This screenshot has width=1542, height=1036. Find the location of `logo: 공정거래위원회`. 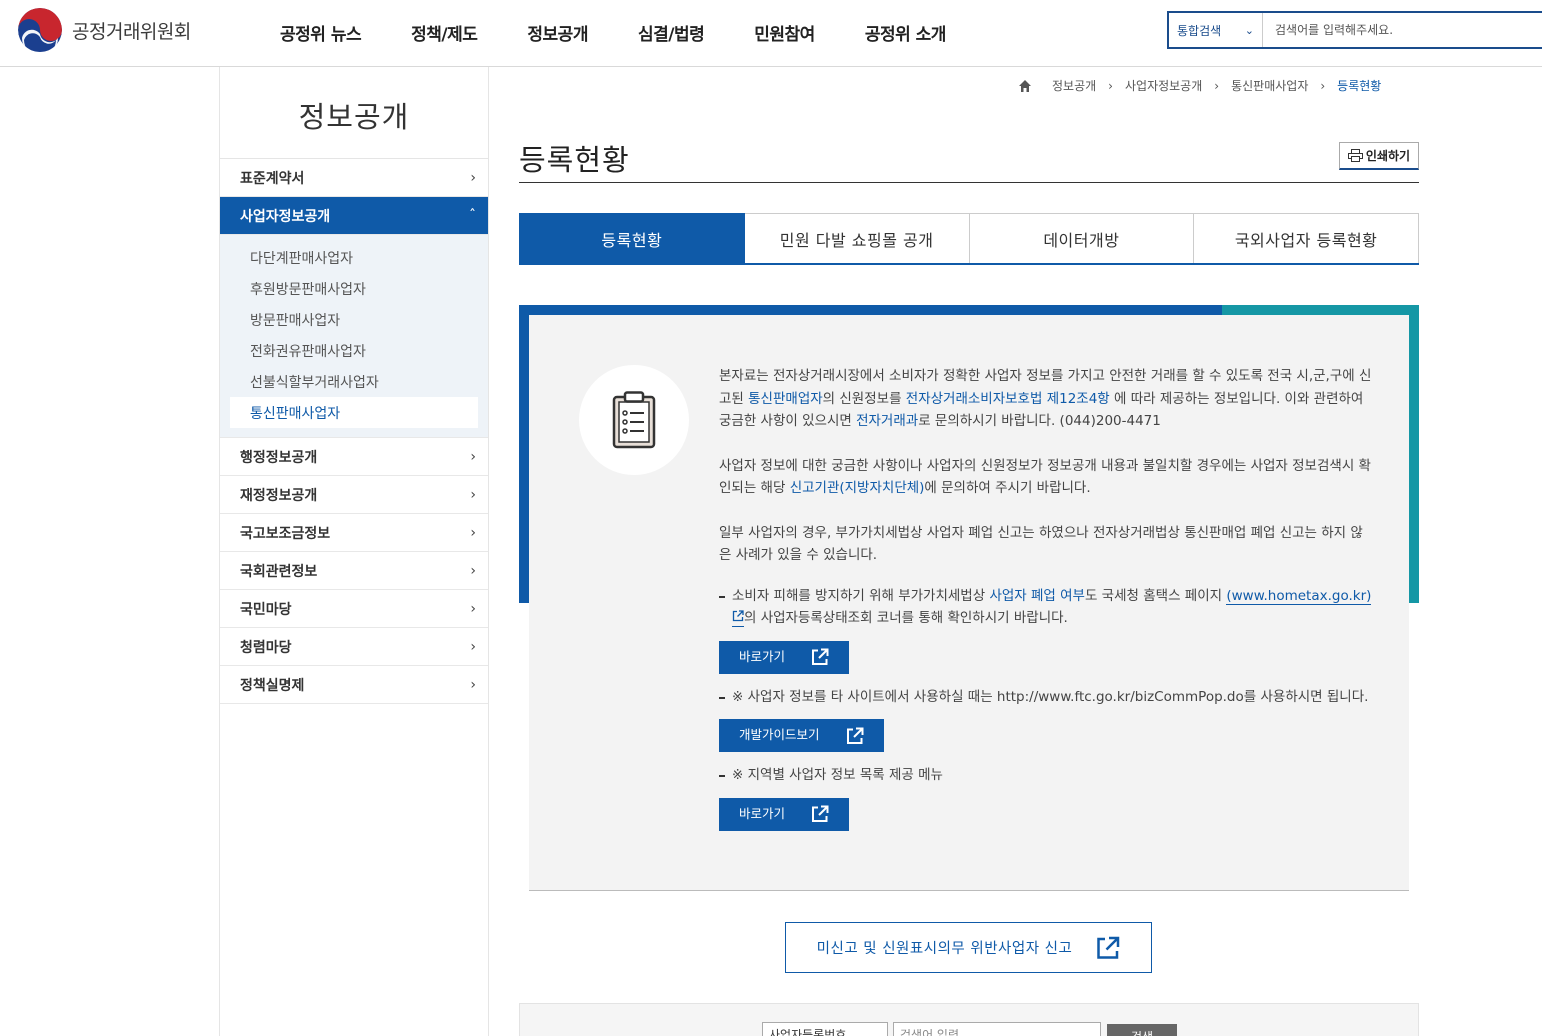

logo: 공정거래위원회 is located at coordinates (104, 30).